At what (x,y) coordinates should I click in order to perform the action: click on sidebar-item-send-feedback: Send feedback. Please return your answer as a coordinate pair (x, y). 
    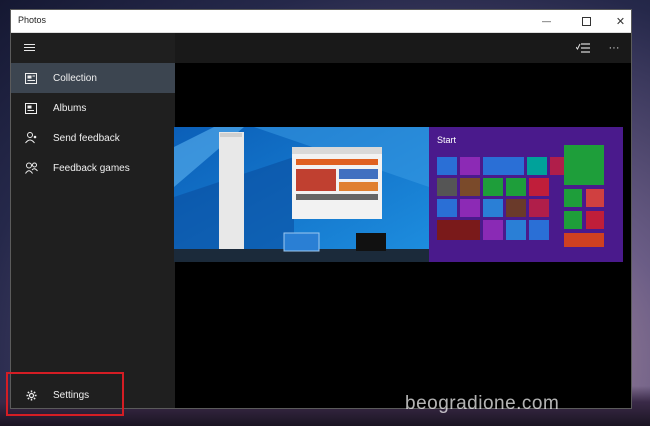
    Looking at the image, I should click on (93, 138).